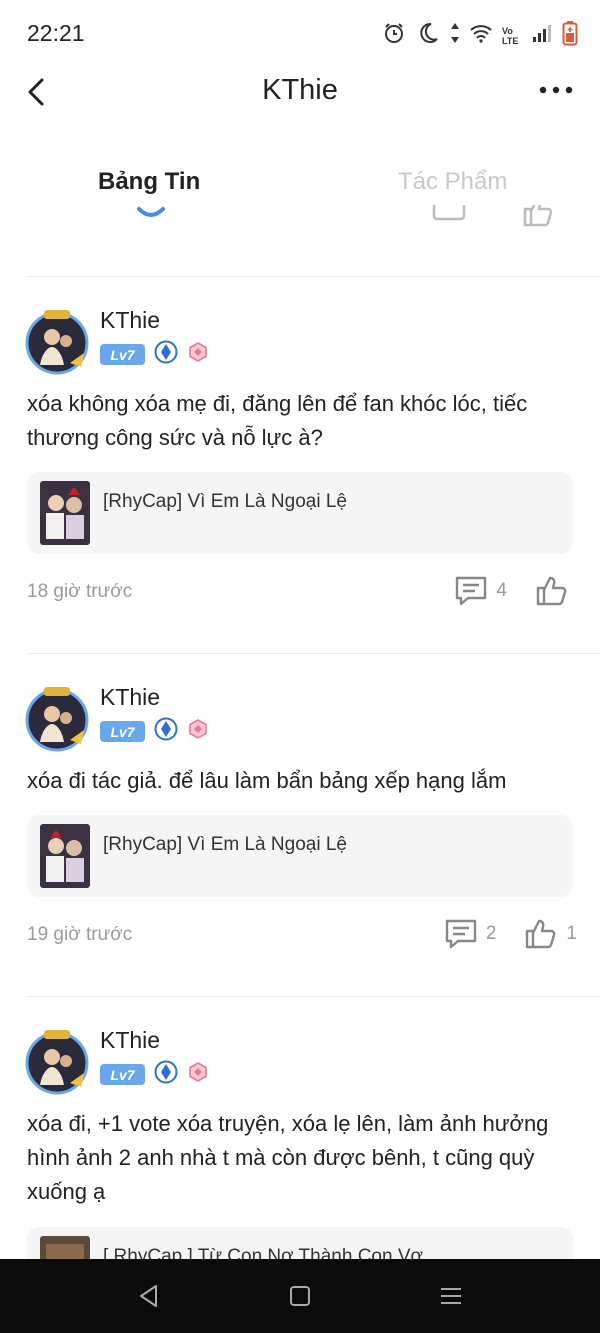 This screenshot has width=600, height=1333. I want to click on post-meta: 19 giờ trước 2 1, so click(302, 935).